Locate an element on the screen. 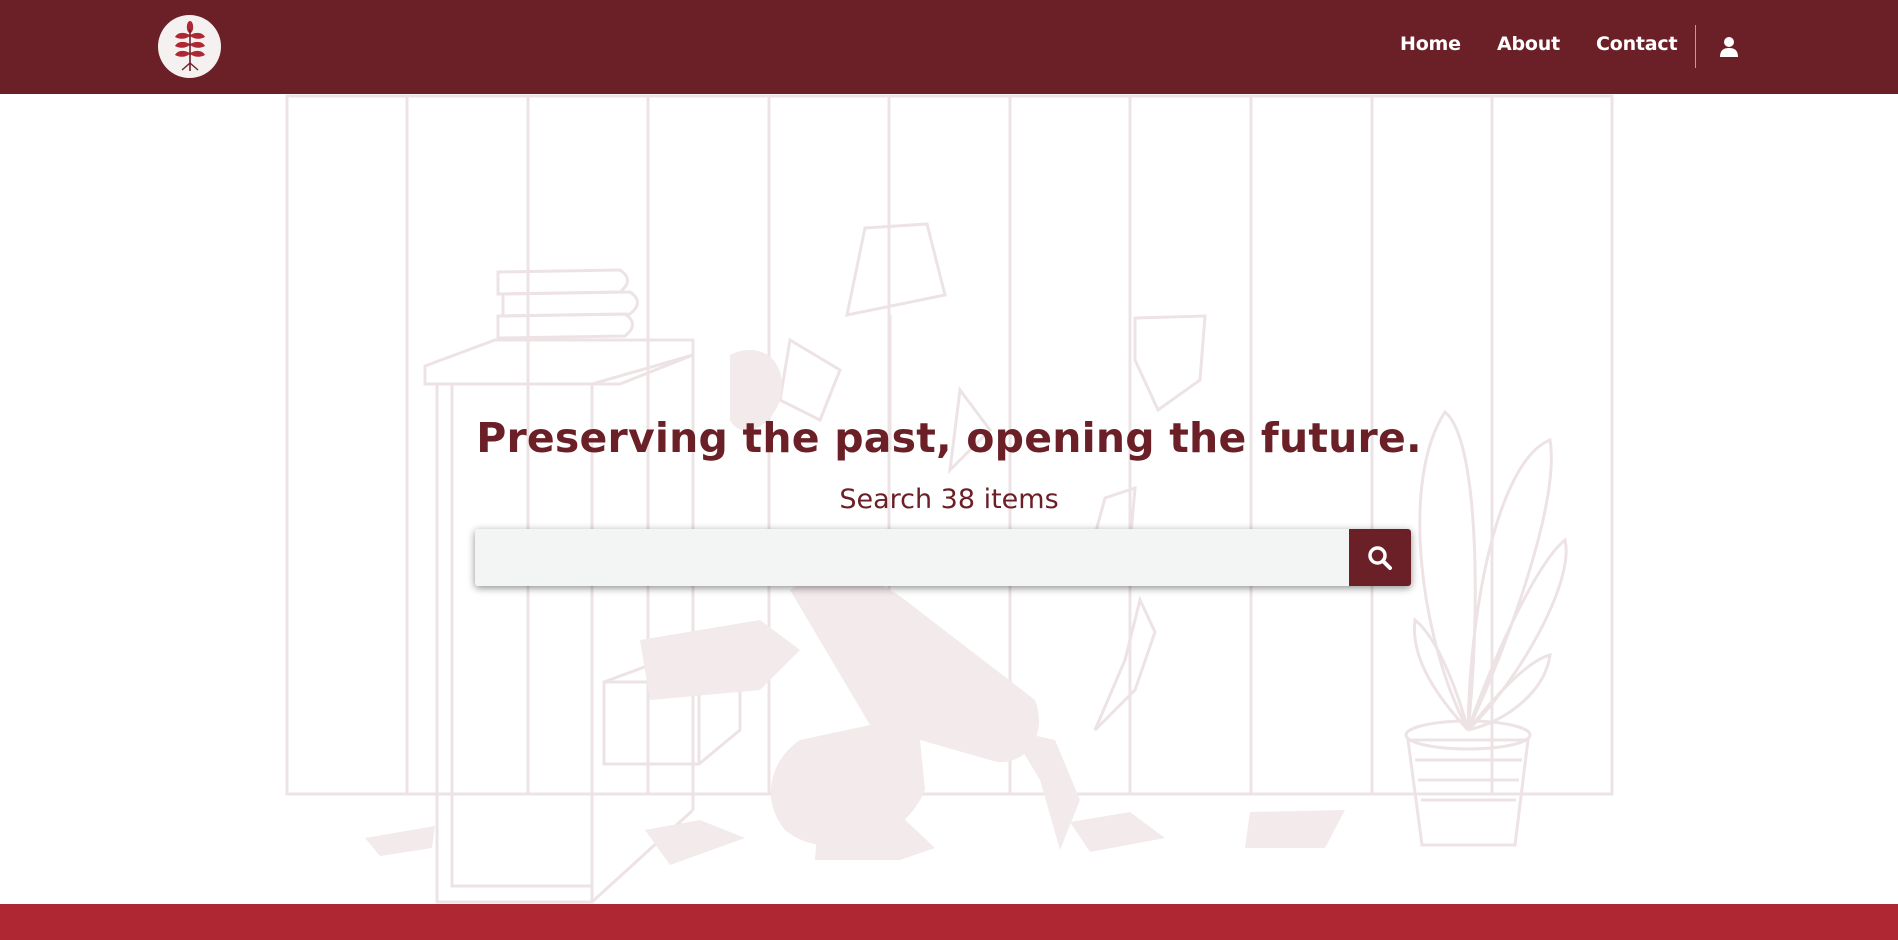  site-logo is located at coordinates (189, 46).